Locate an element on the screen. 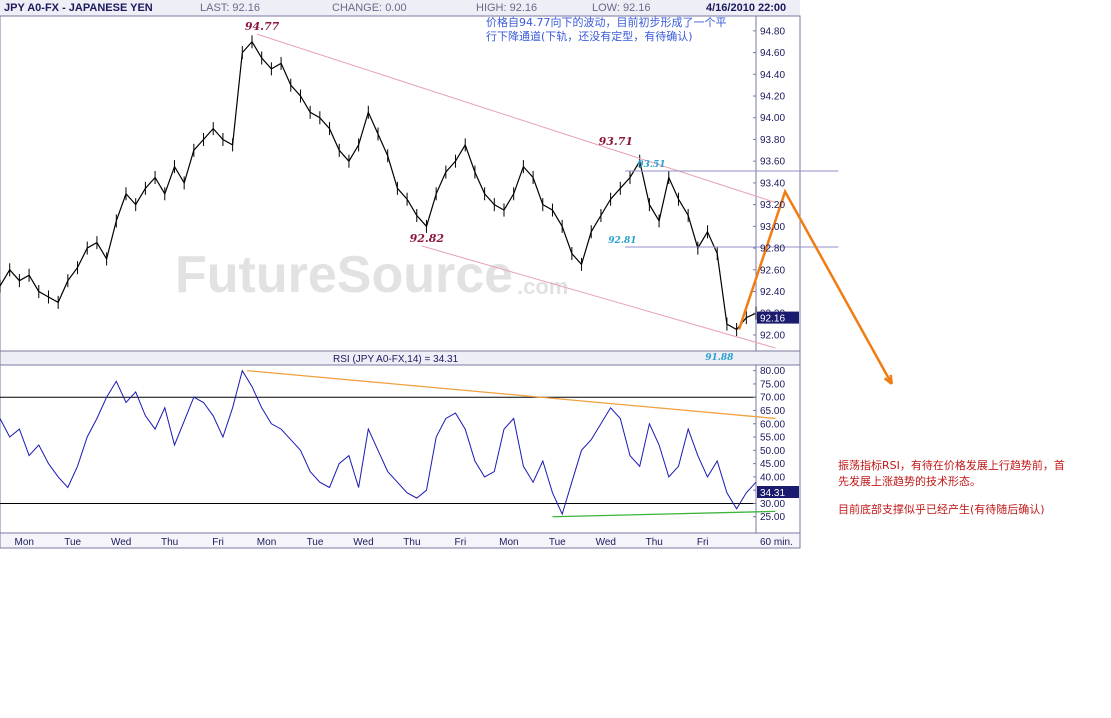 The image size is (1111, 718). low-field: LOW: 92.16 is located at coordinates (621, 8).